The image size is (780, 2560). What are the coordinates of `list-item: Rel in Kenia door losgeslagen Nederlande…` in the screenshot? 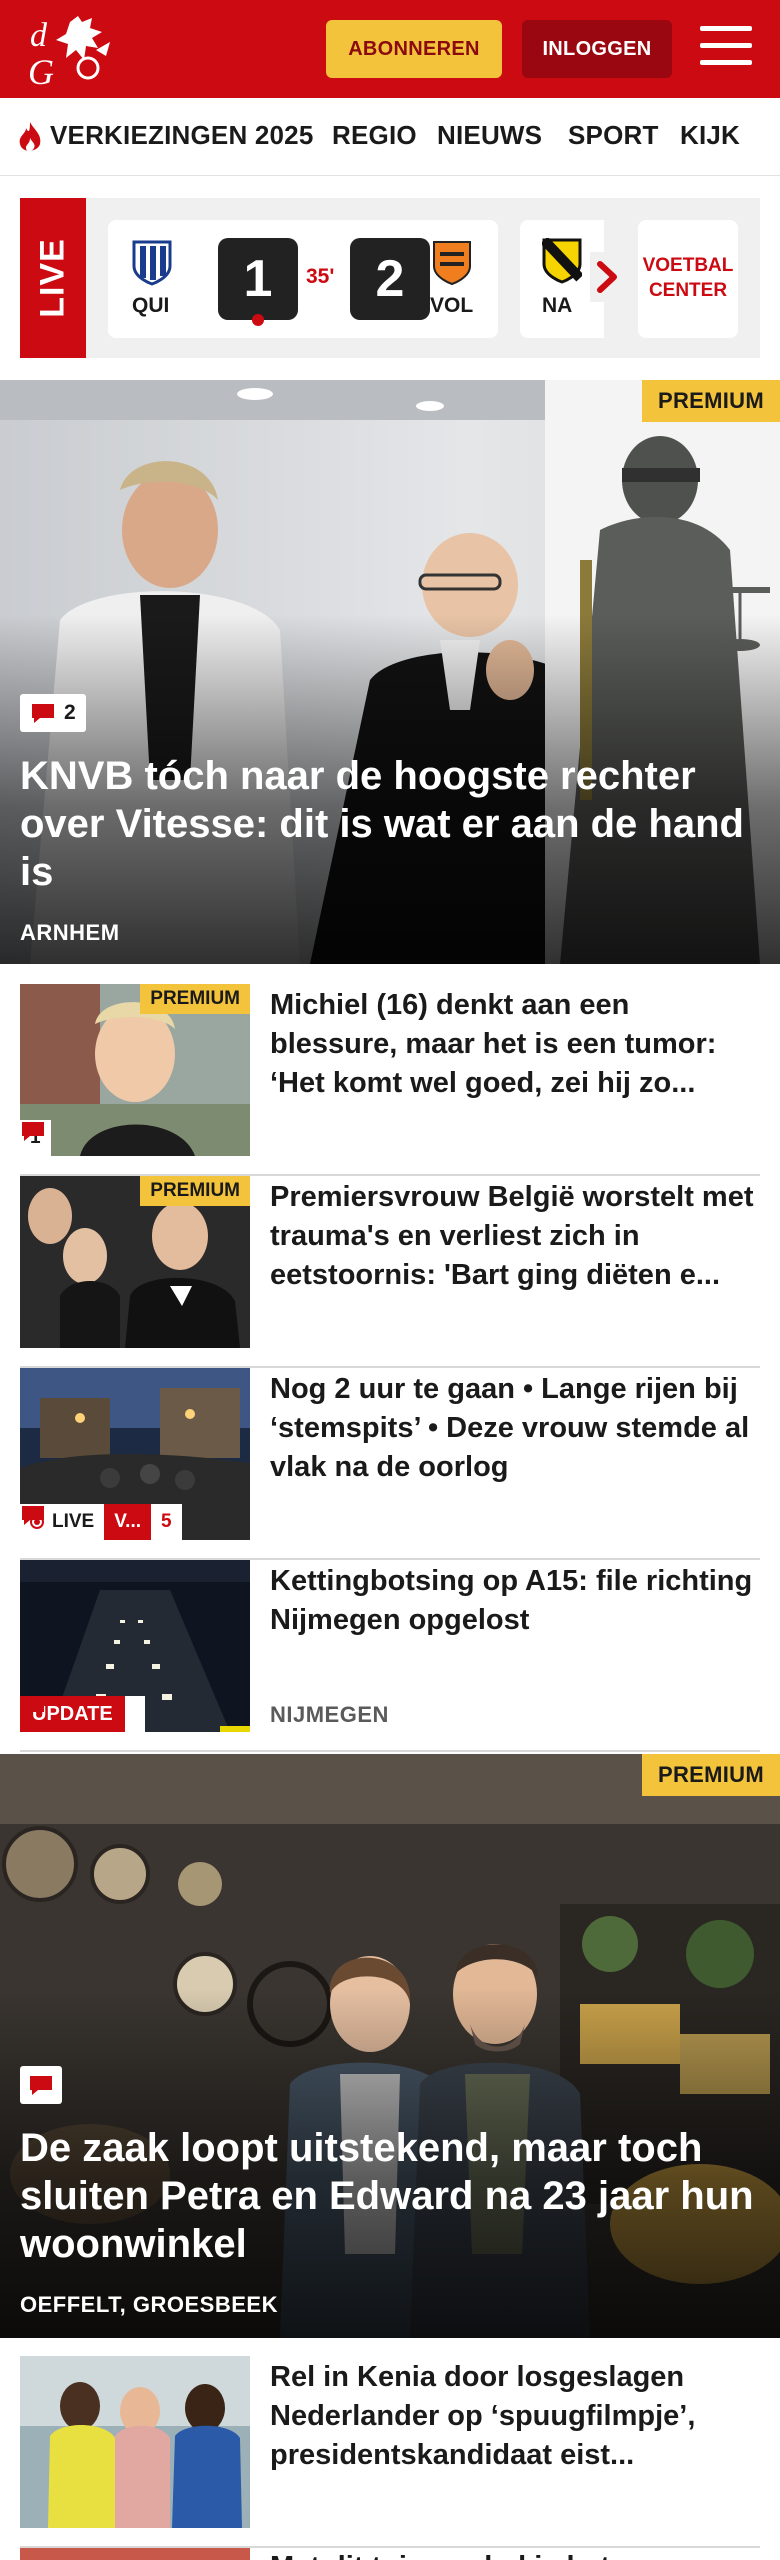 It's located at (390, 2452).